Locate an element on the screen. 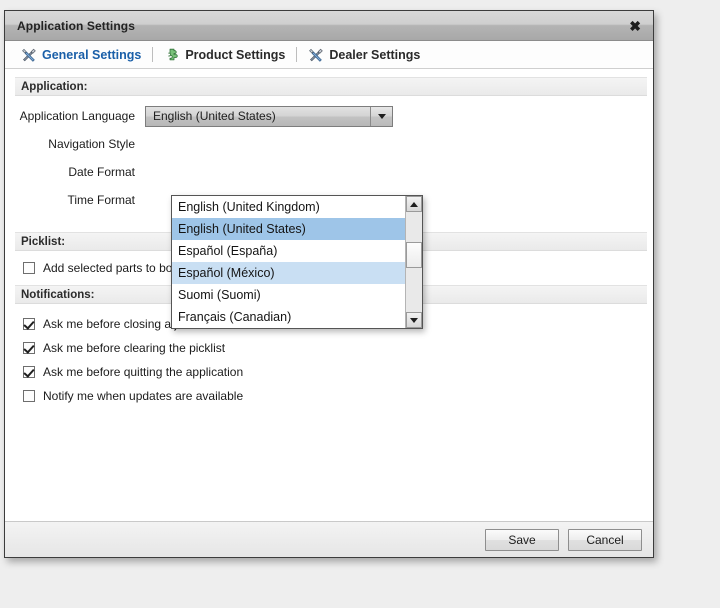 The width and height of the screenshot is (720, 608). checkbox-row: Ask me before quitting the application is located at coordinates (329, 372).